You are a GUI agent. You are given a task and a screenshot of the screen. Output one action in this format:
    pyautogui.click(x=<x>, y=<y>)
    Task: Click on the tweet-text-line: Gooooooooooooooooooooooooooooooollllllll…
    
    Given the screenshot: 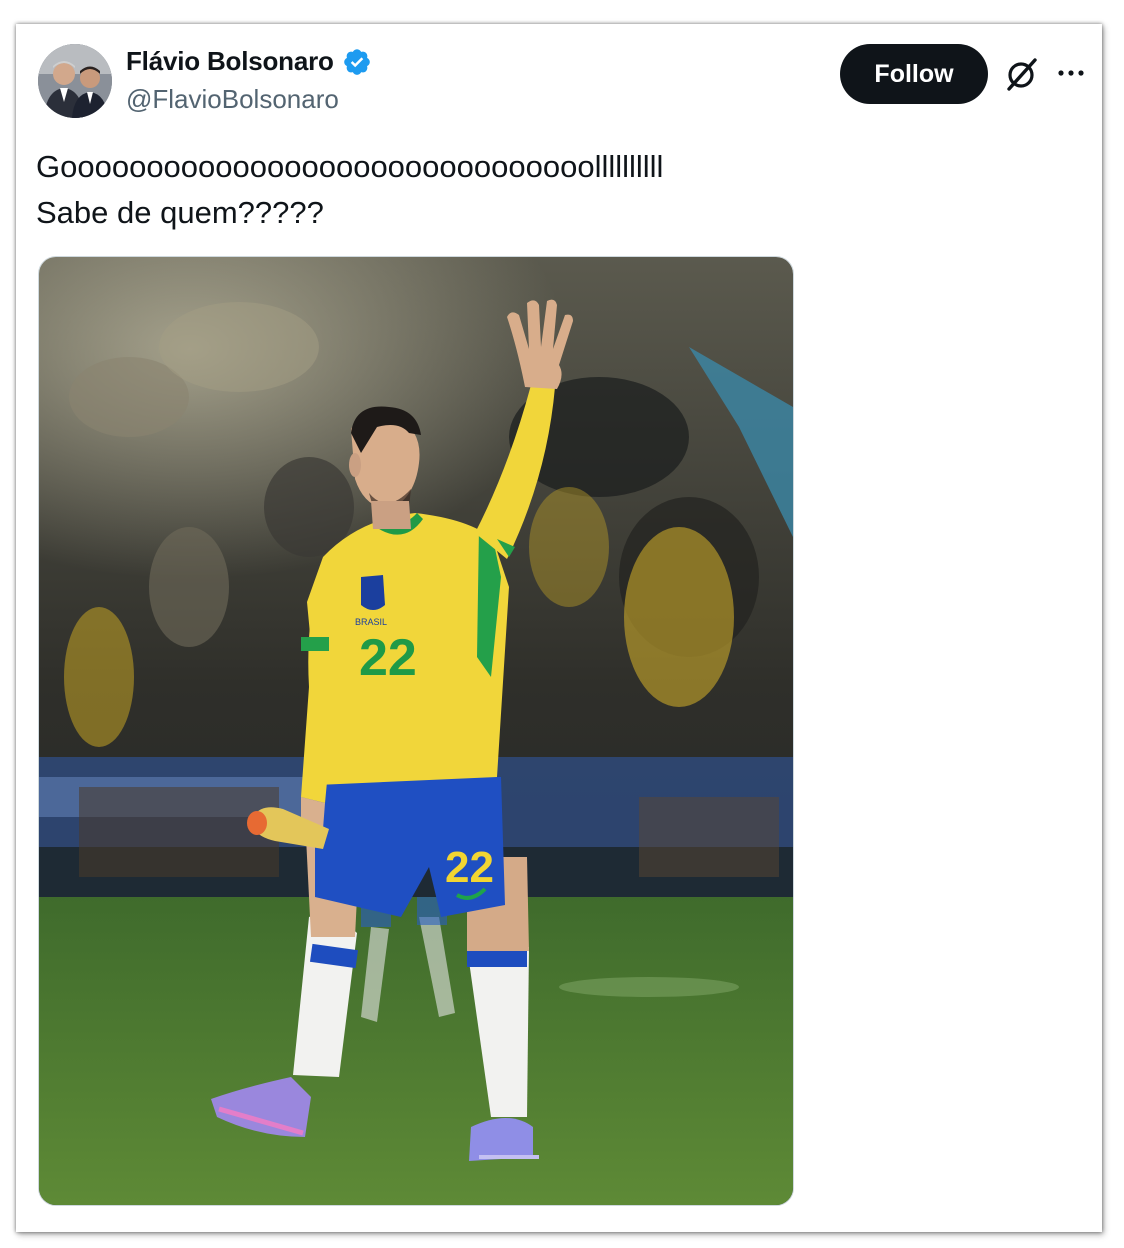 What is the action you would take?
    pyautogui.click(x=350, y=166)
    